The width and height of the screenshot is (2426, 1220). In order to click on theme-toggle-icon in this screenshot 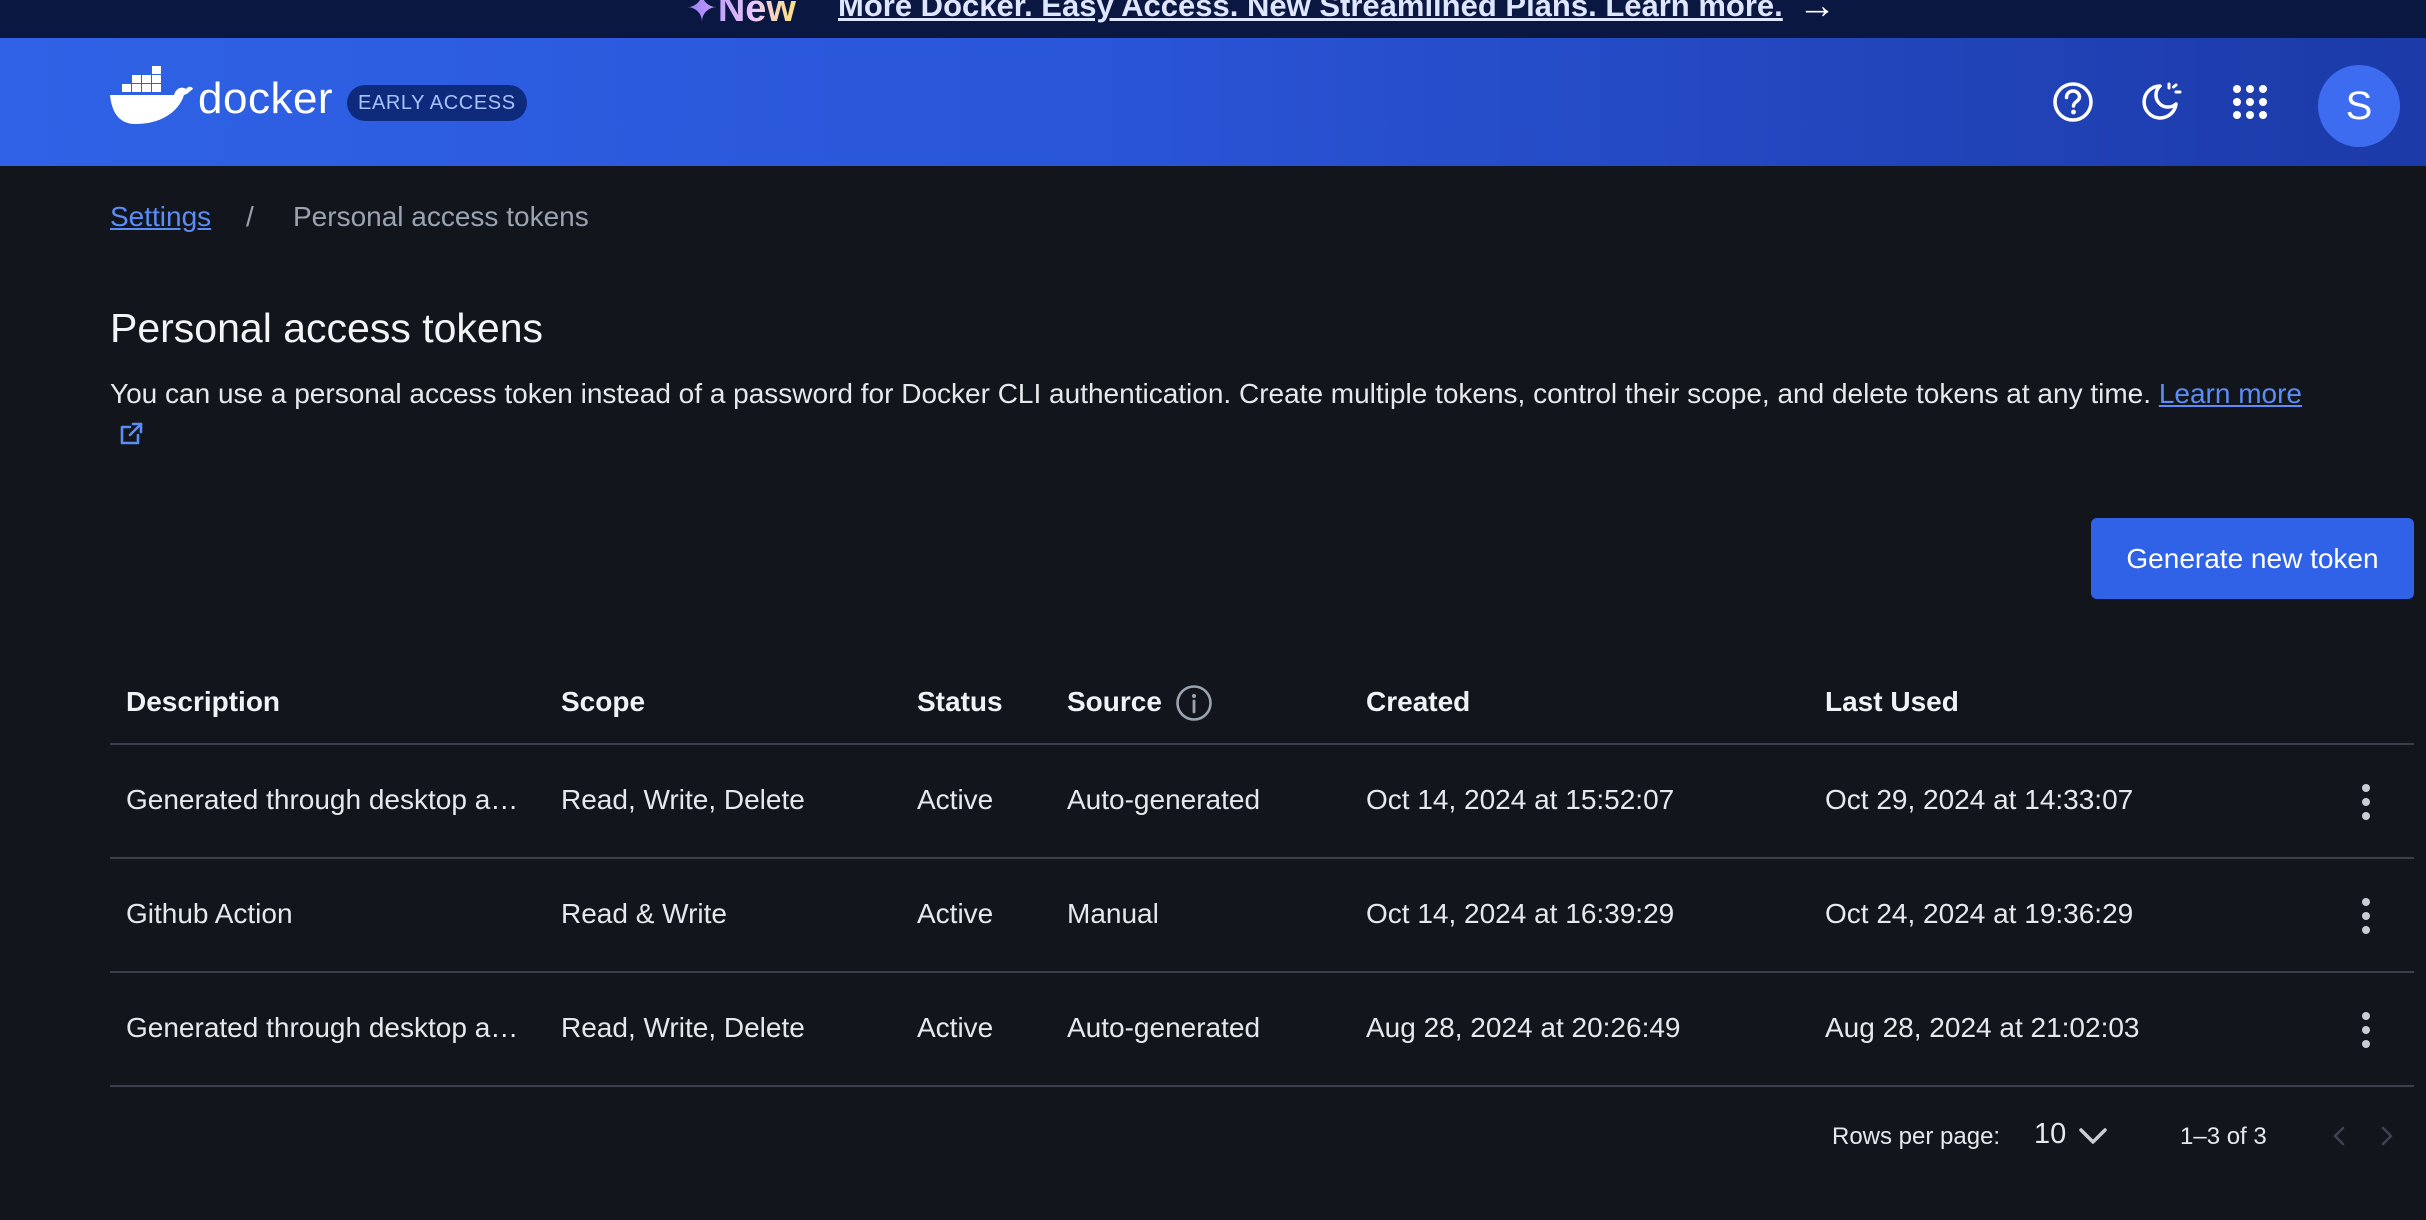, I will do `click(2160, 102)`.